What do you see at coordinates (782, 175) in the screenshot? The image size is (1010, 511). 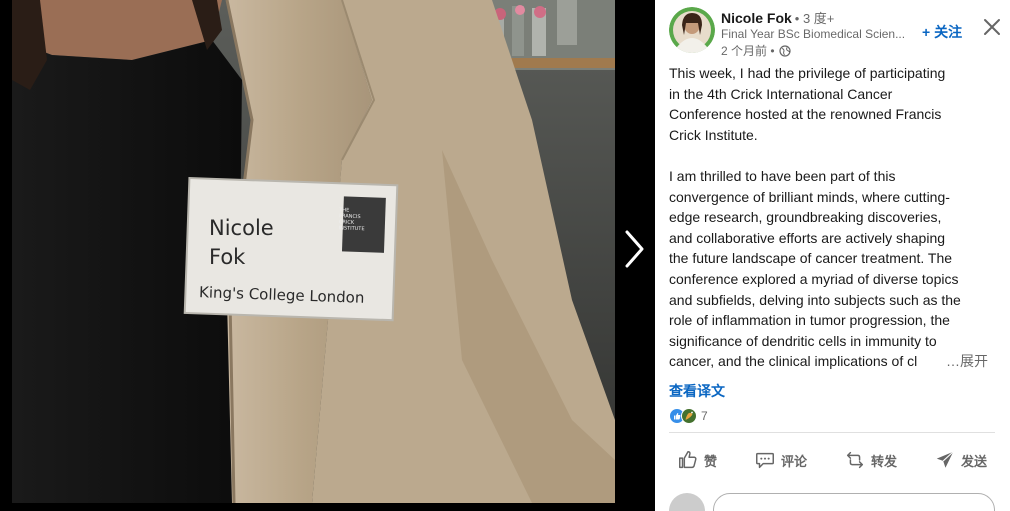 I see `text-line: I am thrilled to have been part of this` at bounding box center [782, 175].